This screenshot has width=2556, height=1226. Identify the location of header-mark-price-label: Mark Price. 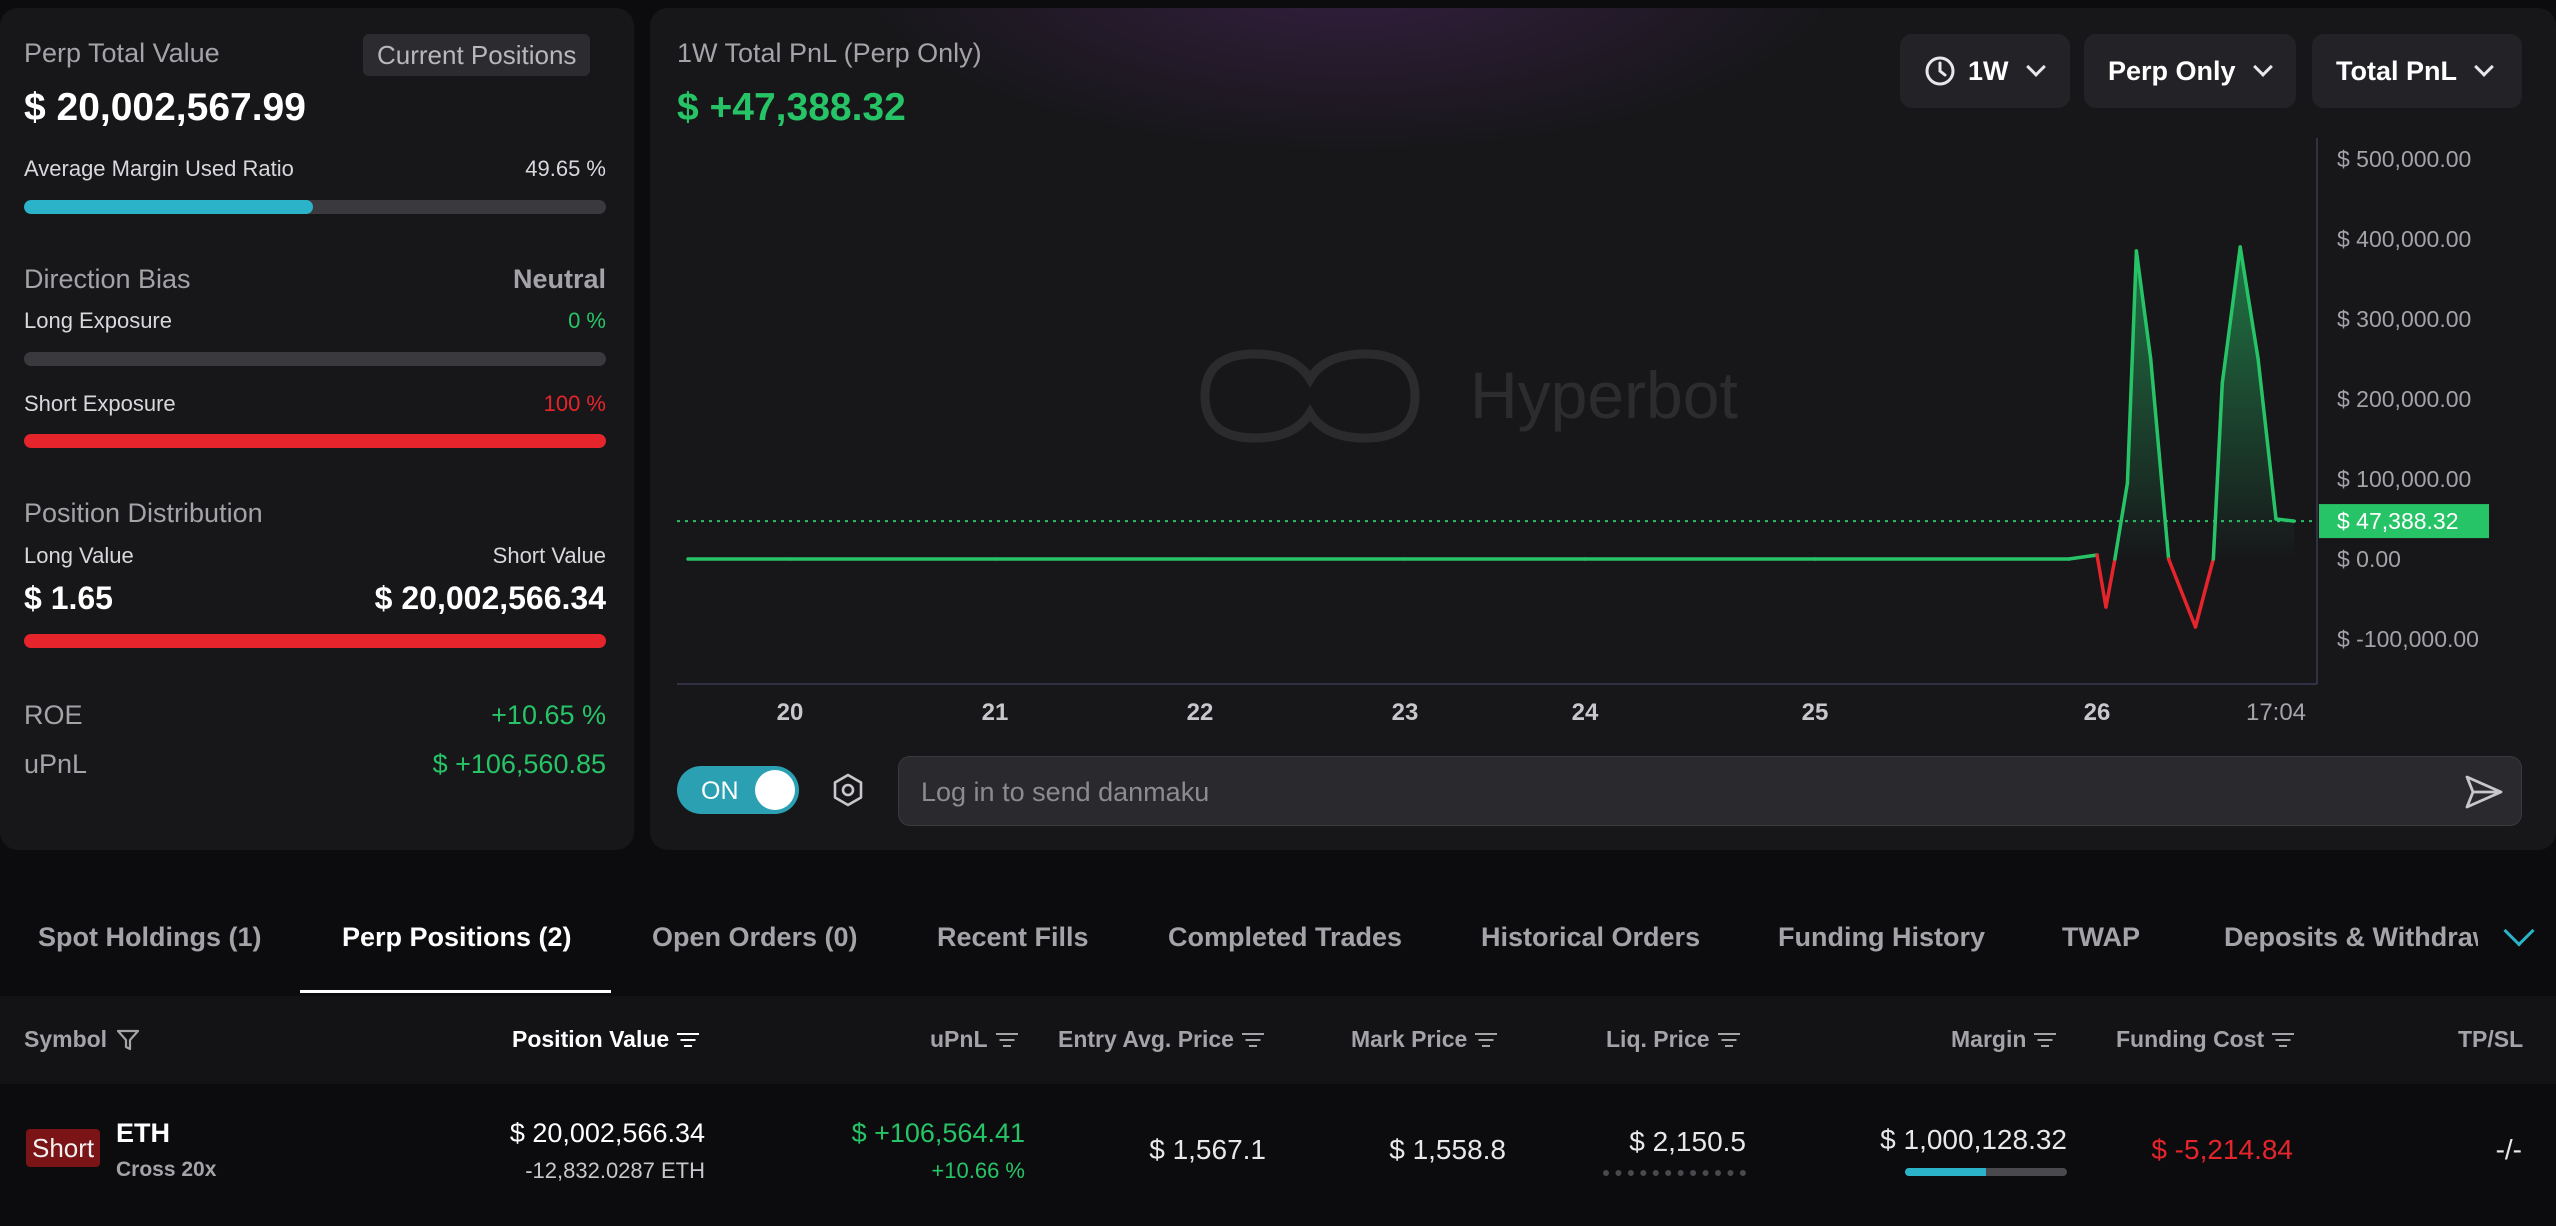
(1409, 1039).